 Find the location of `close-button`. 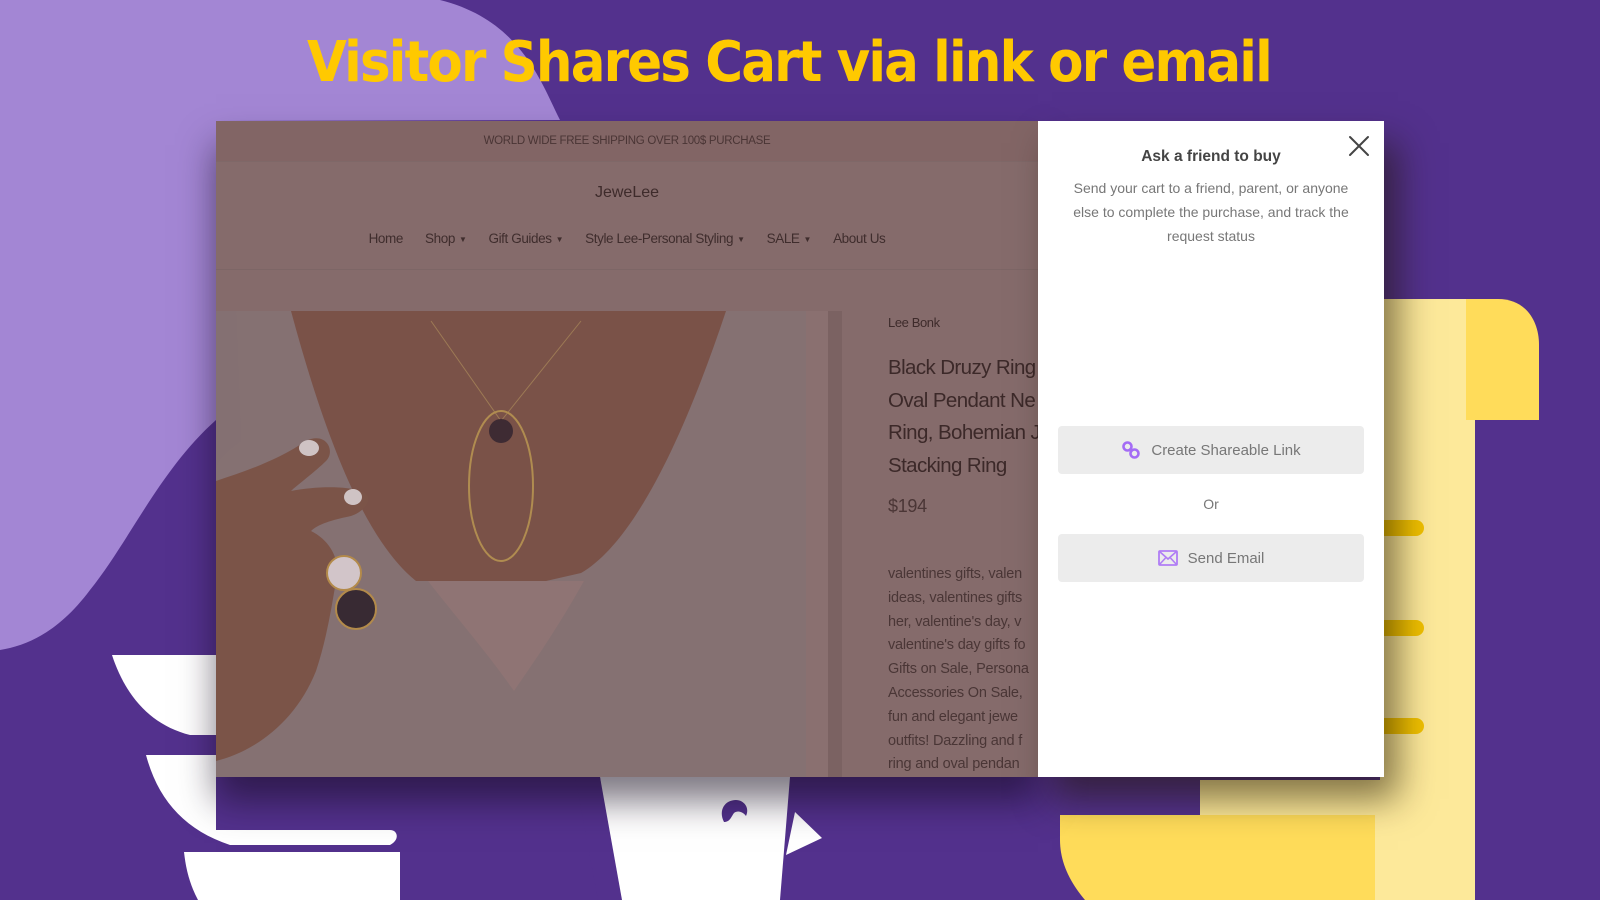

close-button is located at coordinates (1359, 146).